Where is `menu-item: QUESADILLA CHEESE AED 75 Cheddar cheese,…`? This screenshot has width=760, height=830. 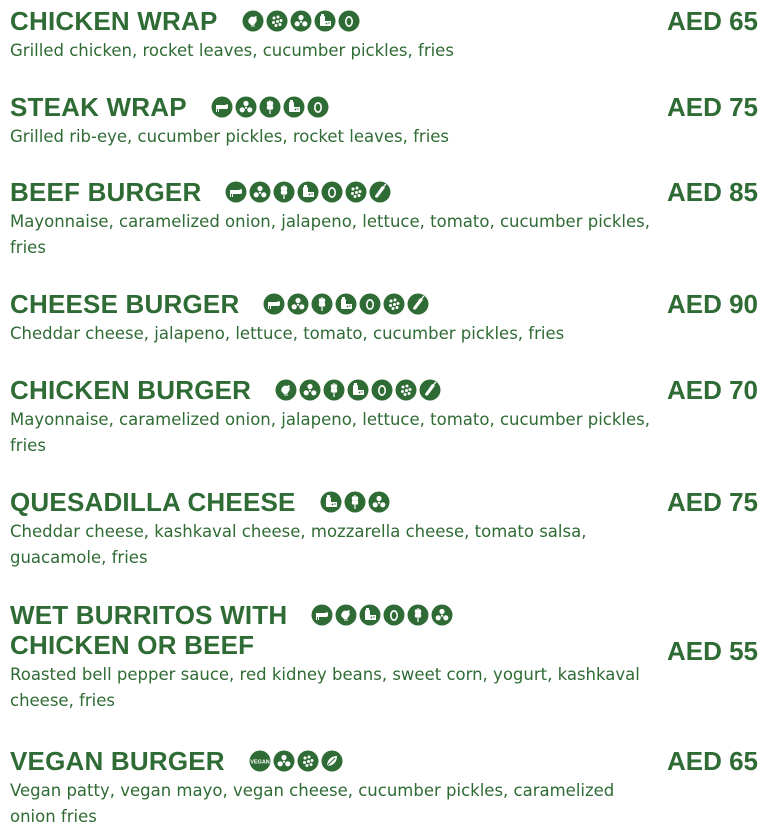
menu-item: QUESADILLA CHEESE AED 75 Cheddar cheese,… is located at coordinates (384, 529).